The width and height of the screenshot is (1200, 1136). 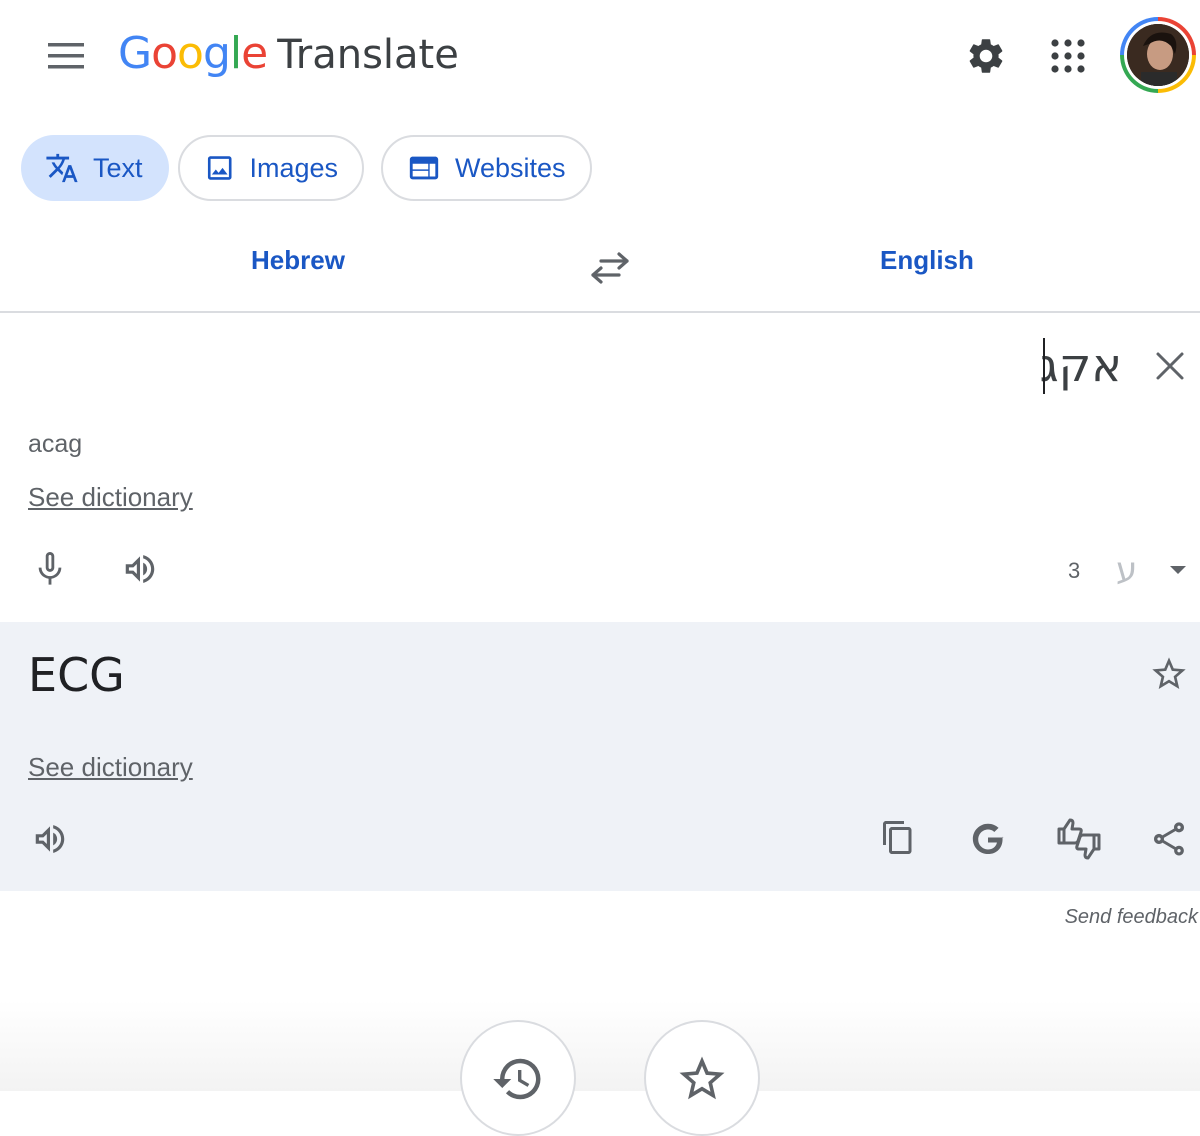 I want to click on copy-icon, so click(x=897, y=837).